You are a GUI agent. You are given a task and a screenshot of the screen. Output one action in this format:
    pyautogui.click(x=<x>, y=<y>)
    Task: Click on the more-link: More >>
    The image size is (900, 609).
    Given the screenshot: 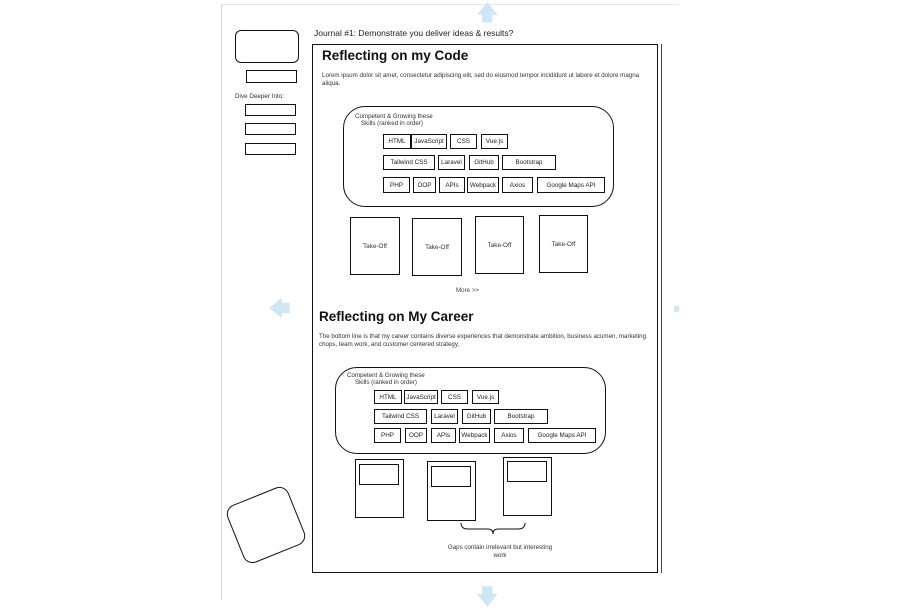 What is the action you would take?
    pyautogui.click(x=467, y=290)
    